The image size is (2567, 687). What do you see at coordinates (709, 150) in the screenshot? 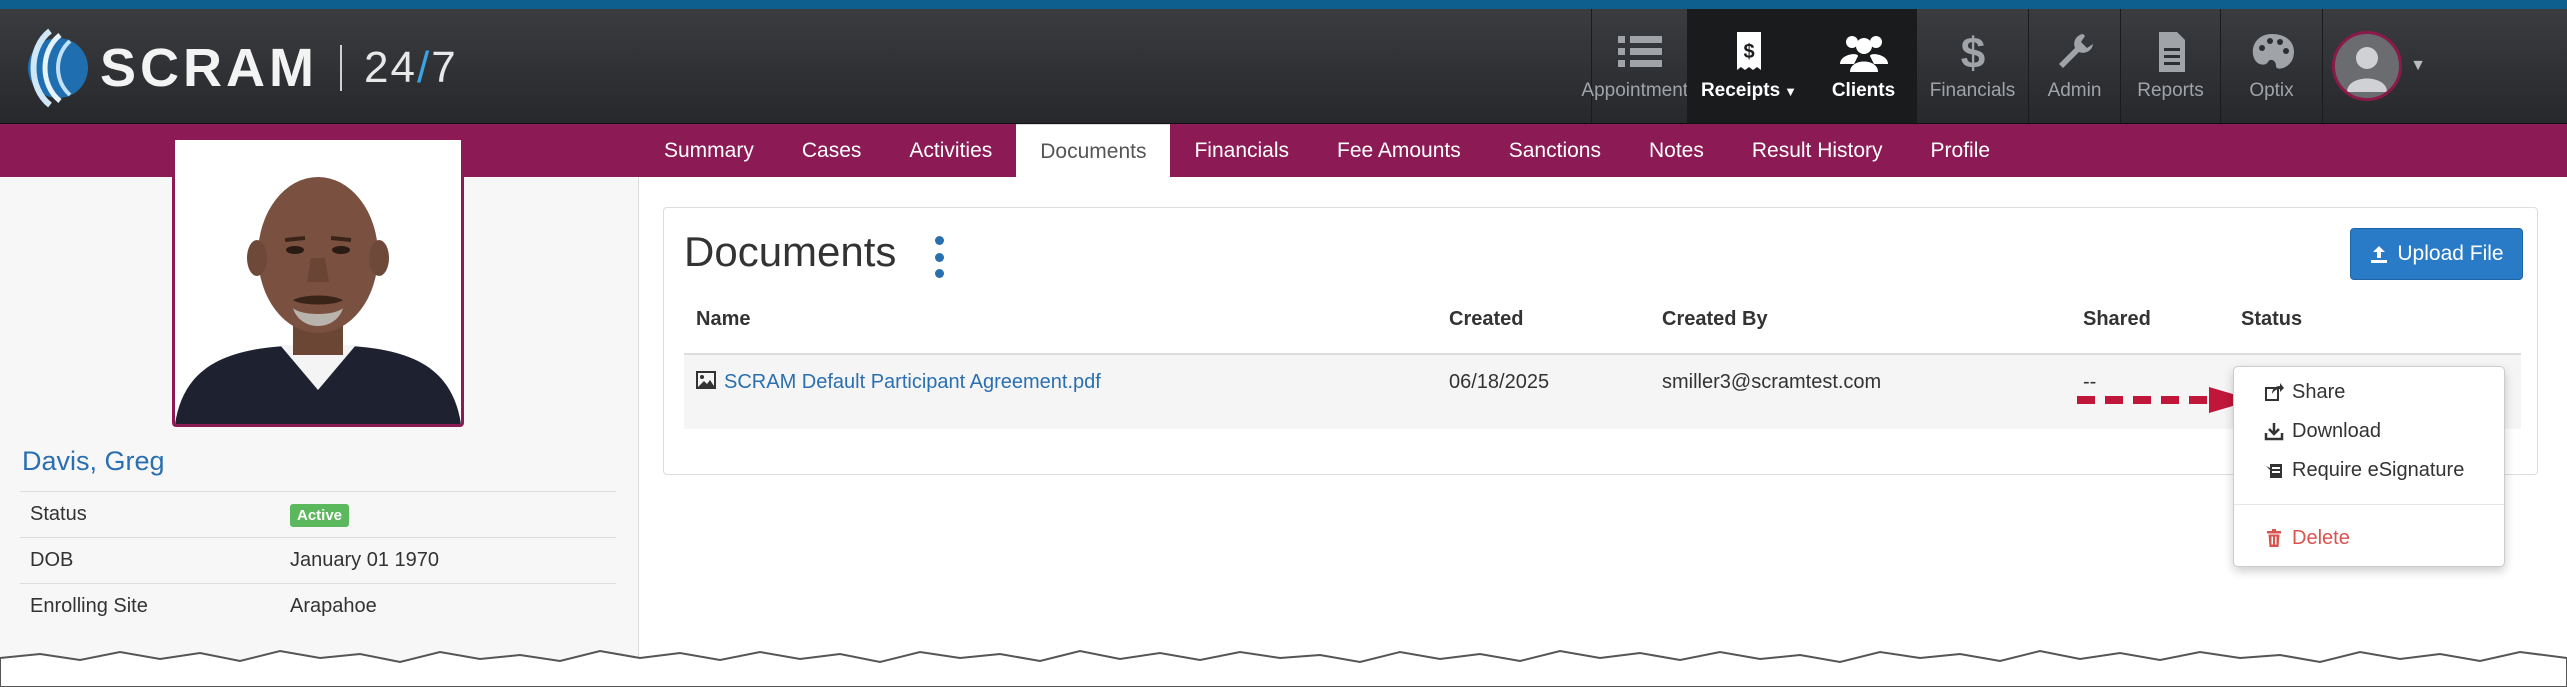
I see `tab-summary: Summary` at bounding box center [709, 150].